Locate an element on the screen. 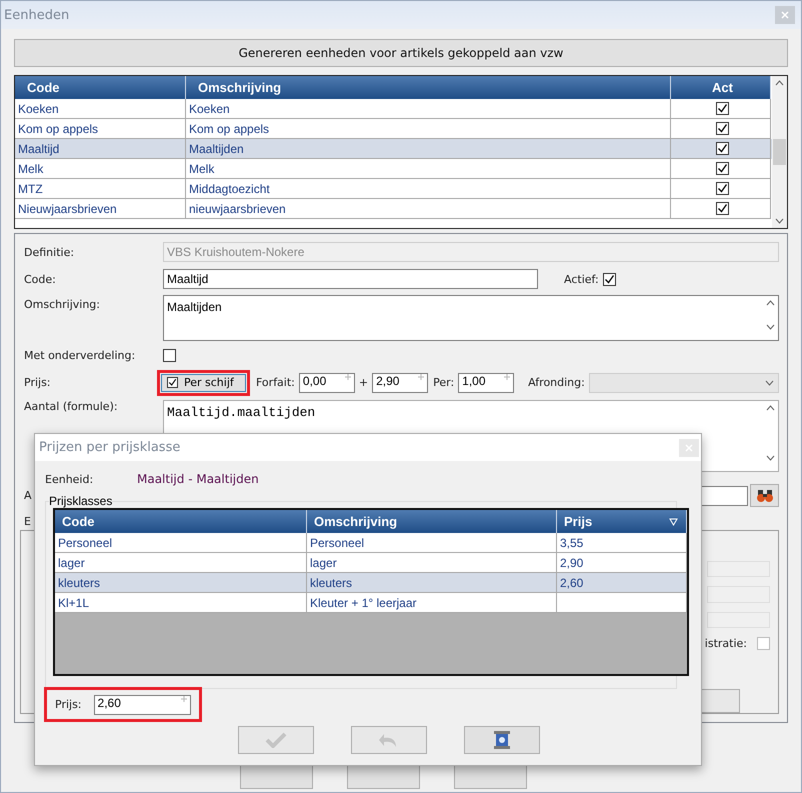  field-label: Code: is located at coordinates (40, 279).